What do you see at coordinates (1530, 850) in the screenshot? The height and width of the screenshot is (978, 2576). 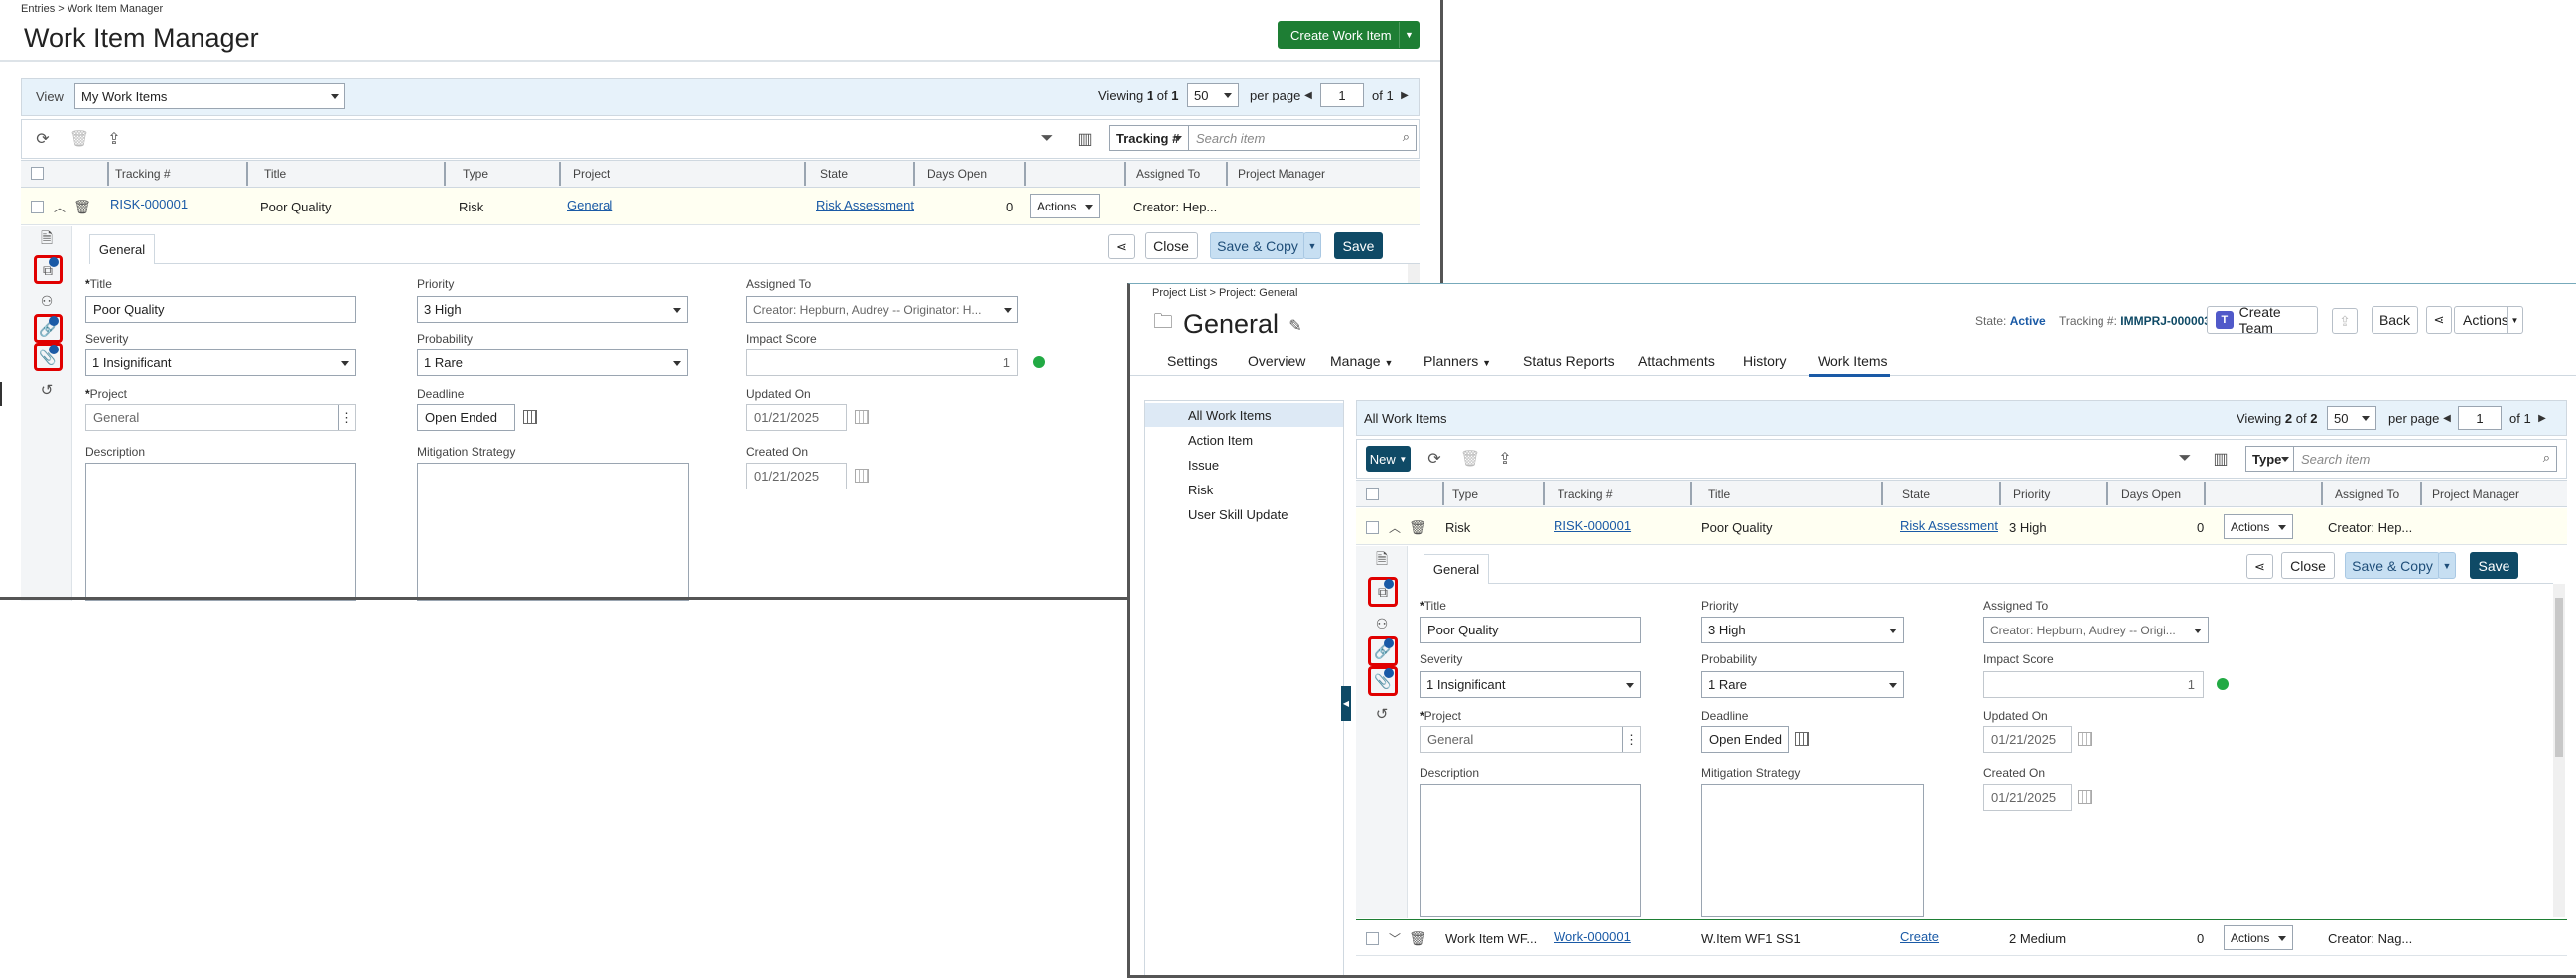 I see `description-textarea` at bounding box center [1530, 850].